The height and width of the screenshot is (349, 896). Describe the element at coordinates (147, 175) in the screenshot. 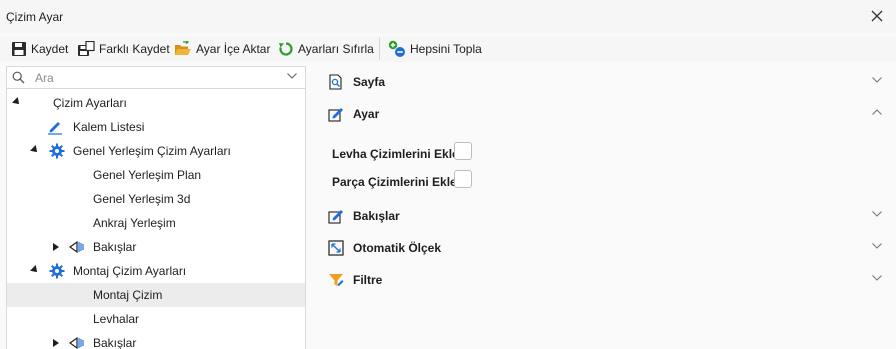

I see `tree-item-label: Genel Yerleşim Plan` at that location.